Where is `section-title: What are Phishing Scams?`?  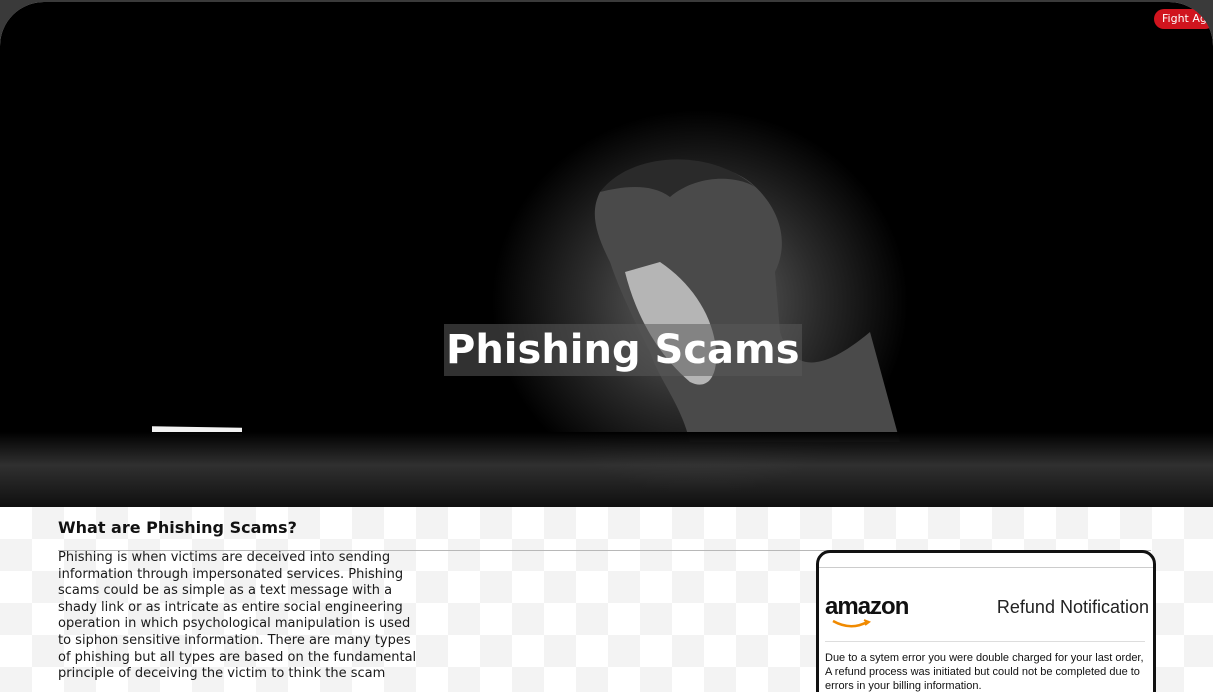
section-title: What are Phishing Scams? is located at coordinates (177, 527).